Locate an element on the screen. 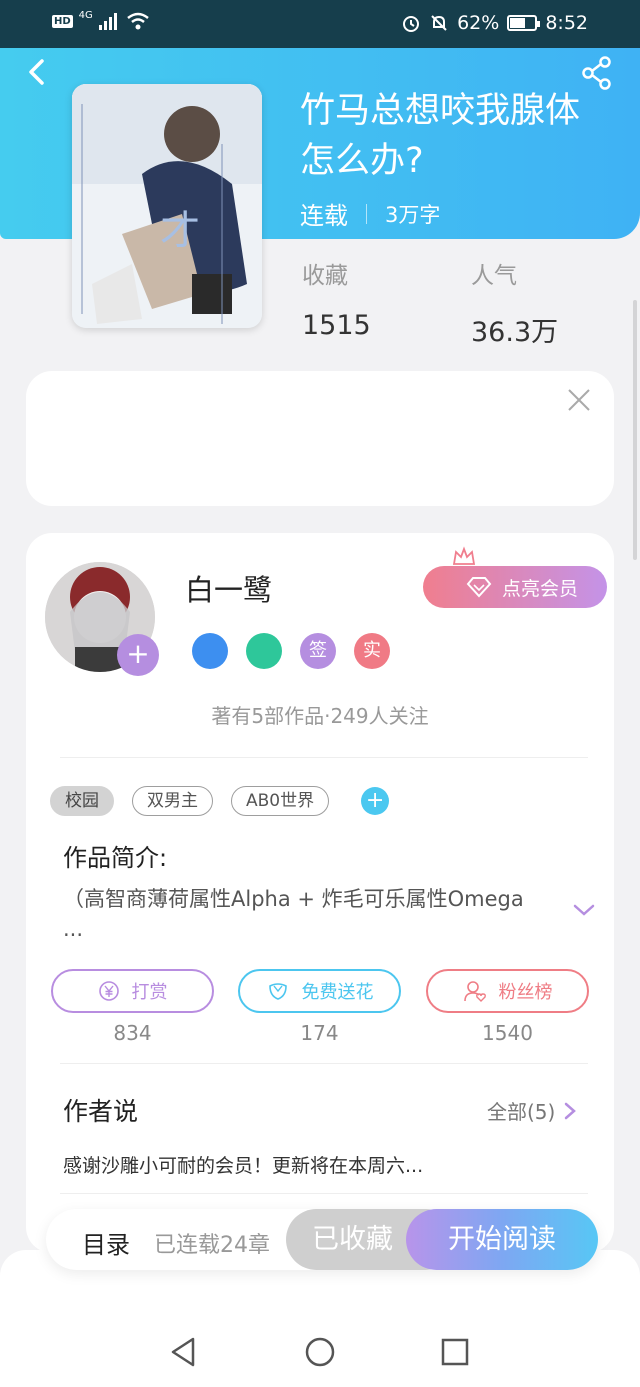  reward-button: 打赏 is located at coordinates (132, 991).